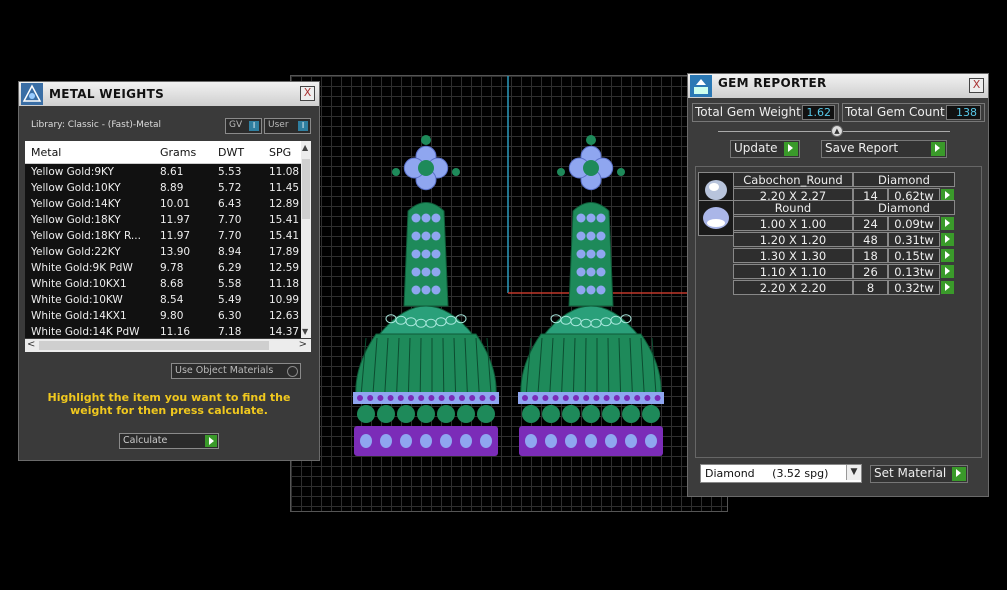 This screenshot has height=590, width=1007. Describe the element at coordinates (963, 112) in the screenshot. I see `total-count-value: 138` at that location.